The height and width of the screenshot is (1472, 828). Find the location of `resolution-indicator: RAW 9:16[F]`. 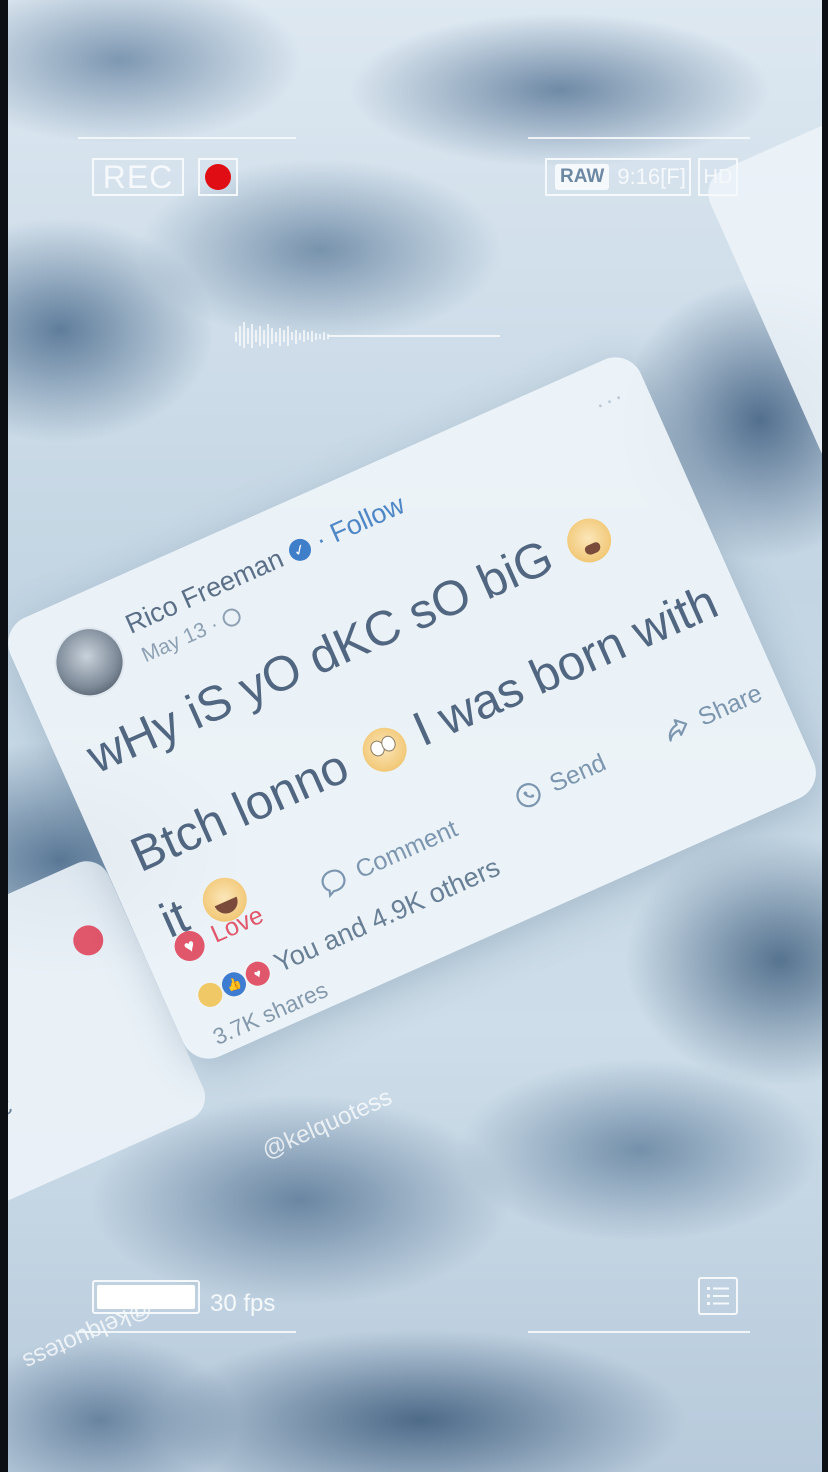

resolution-indicator: RAW 9:16[F] is located at coordinates (618, 177).